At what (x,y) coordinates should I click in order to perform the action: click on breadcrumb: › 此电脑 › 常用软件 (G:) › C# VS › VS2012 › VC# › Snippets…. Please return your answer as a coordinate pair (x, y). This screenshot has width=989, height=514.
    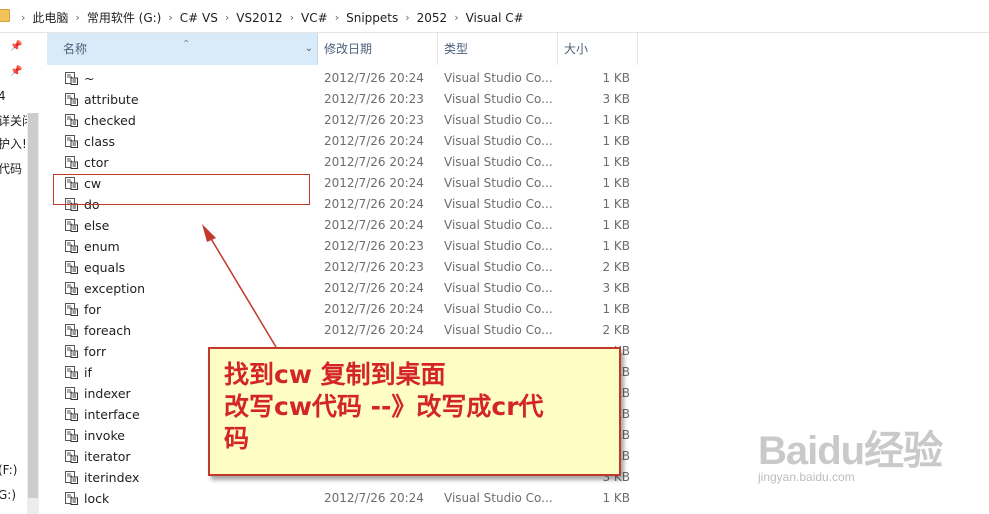
    Looking at the image, I should click on (269, 17).